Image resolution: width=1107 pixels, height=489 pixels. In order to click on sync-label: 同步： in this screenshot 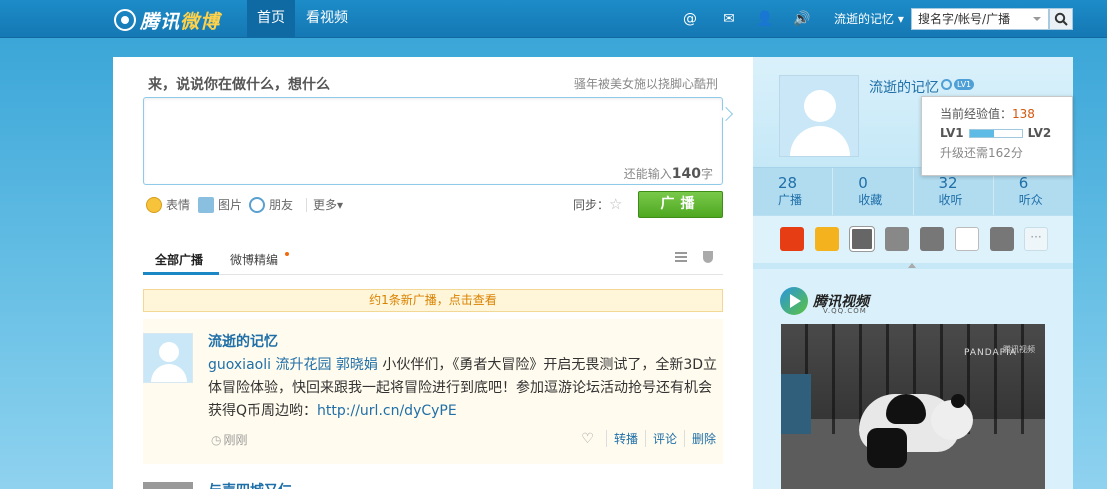, I will do `click(591, 205)`.